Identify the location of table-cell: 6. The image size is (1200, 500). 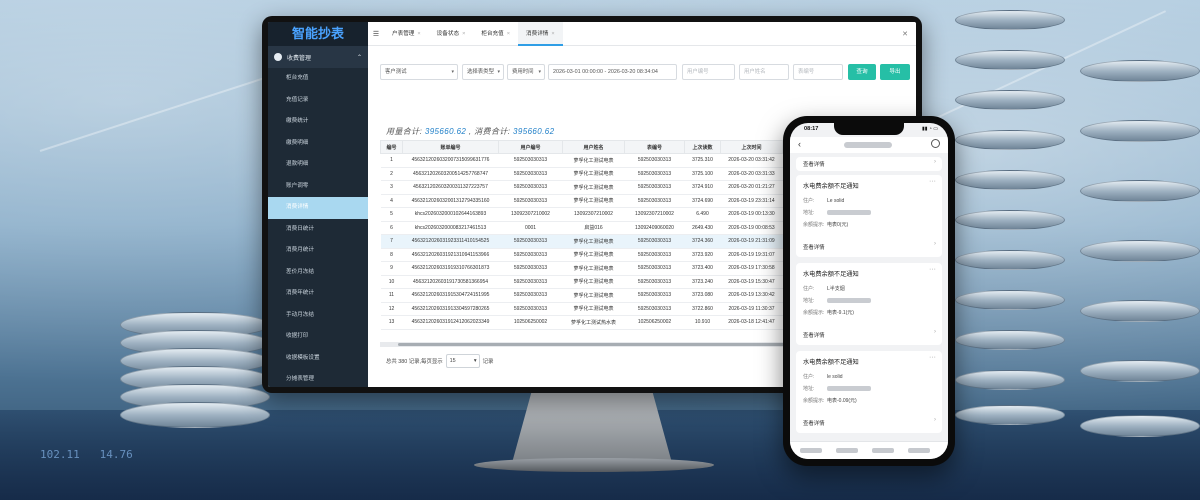
(391, 228).